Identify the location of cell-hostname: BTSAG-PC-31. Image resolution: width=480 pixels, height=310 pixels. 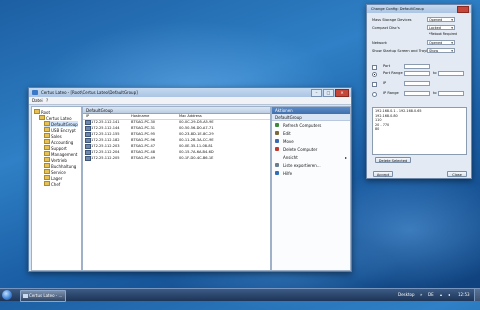
(143, 128).